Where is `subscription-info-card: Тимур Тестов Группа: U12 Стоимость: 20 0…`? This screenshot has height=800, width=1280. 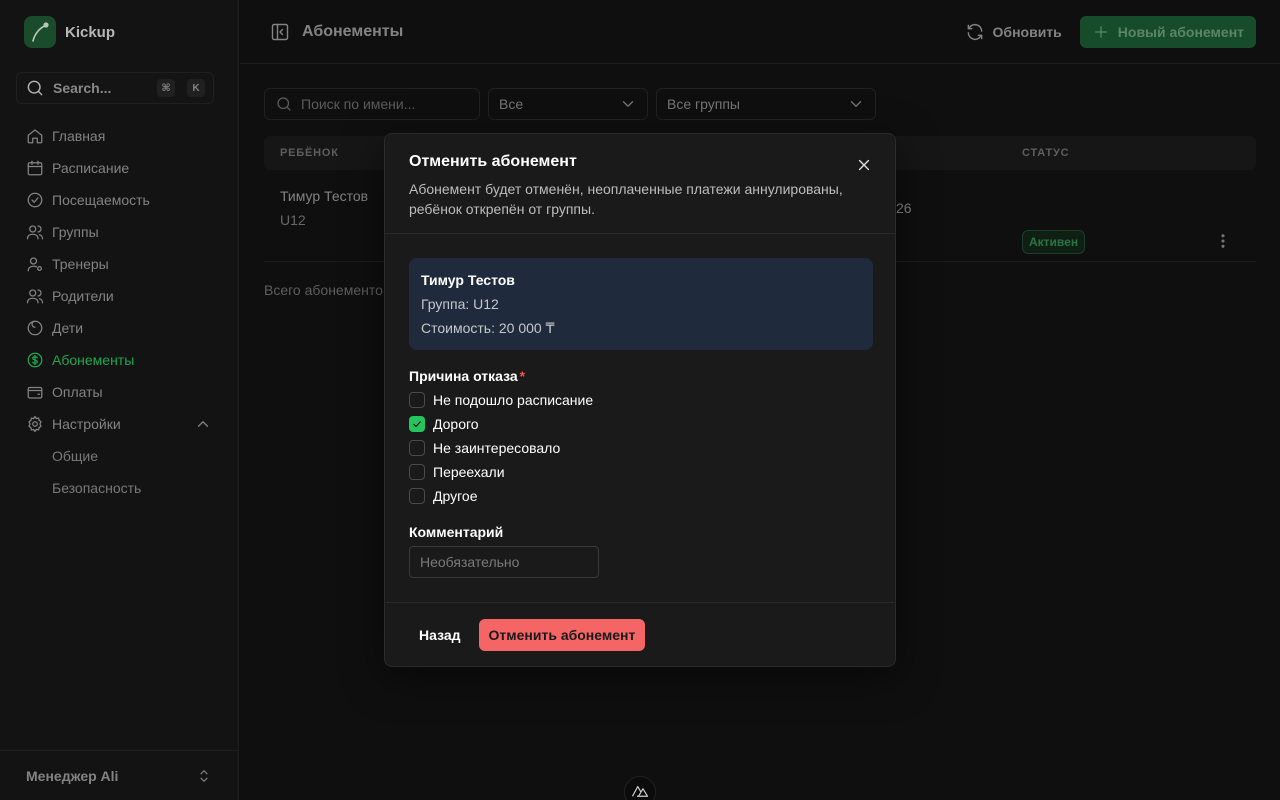 subscription-info-card: Тимур Тестов Группа: U12 Стоимость: 20 0… is located at coordinates (641, 304).